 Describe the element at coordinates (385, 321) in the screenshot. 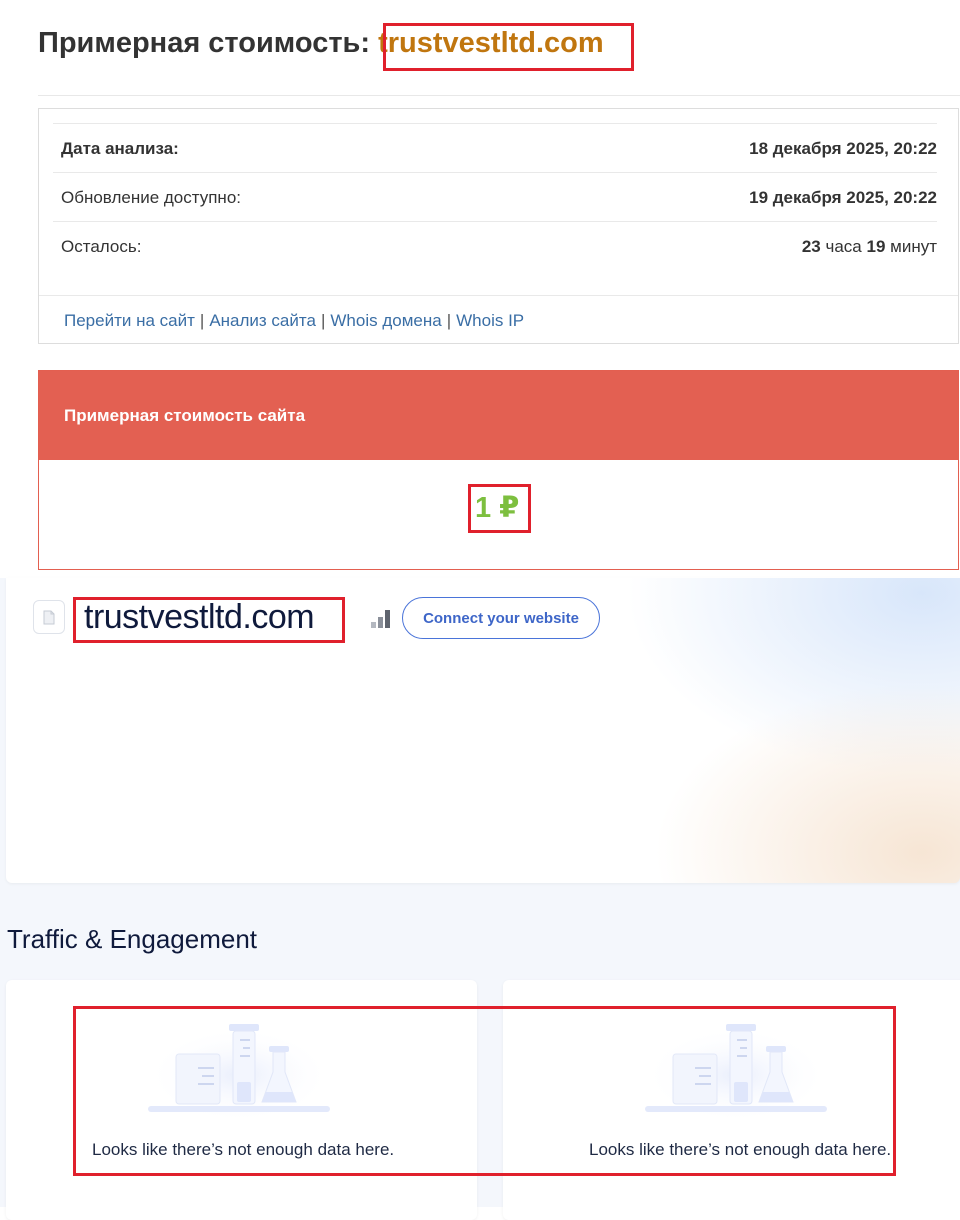

I see `link-whois-domain: Whois домена` at that location.